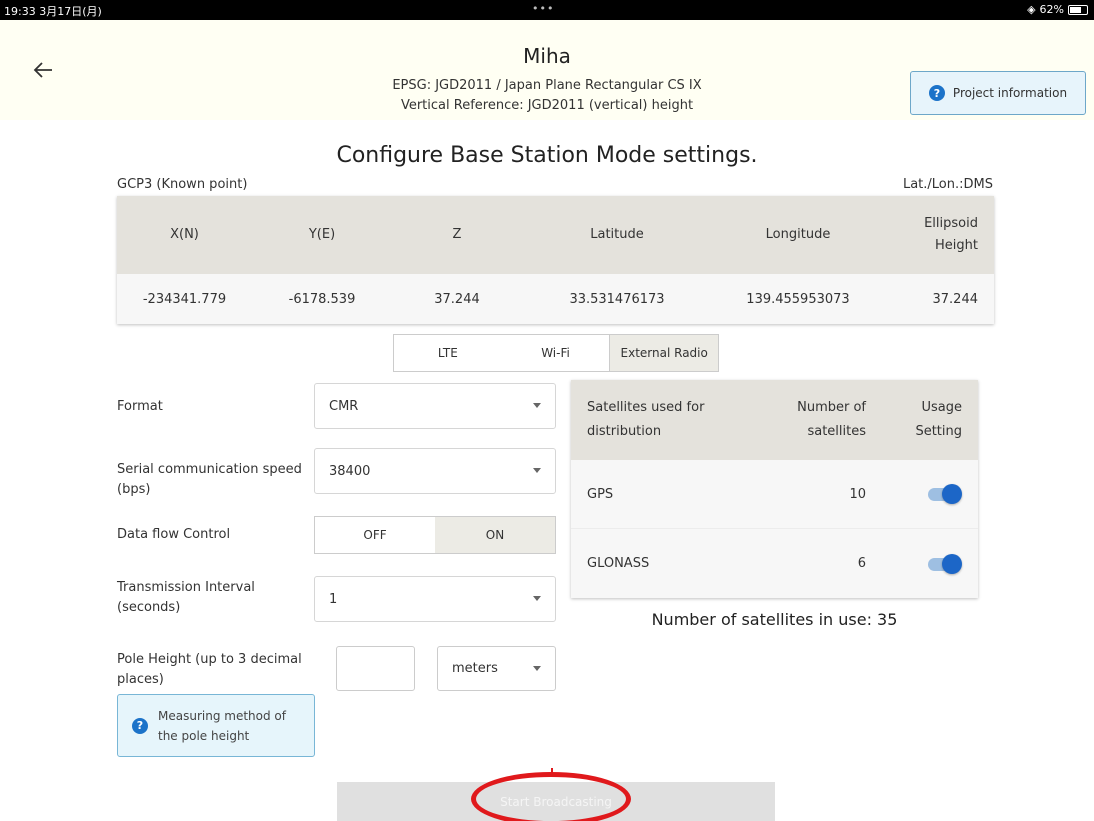  I want to click on tab-wifi: Wi-Fi, so click(556, 353).